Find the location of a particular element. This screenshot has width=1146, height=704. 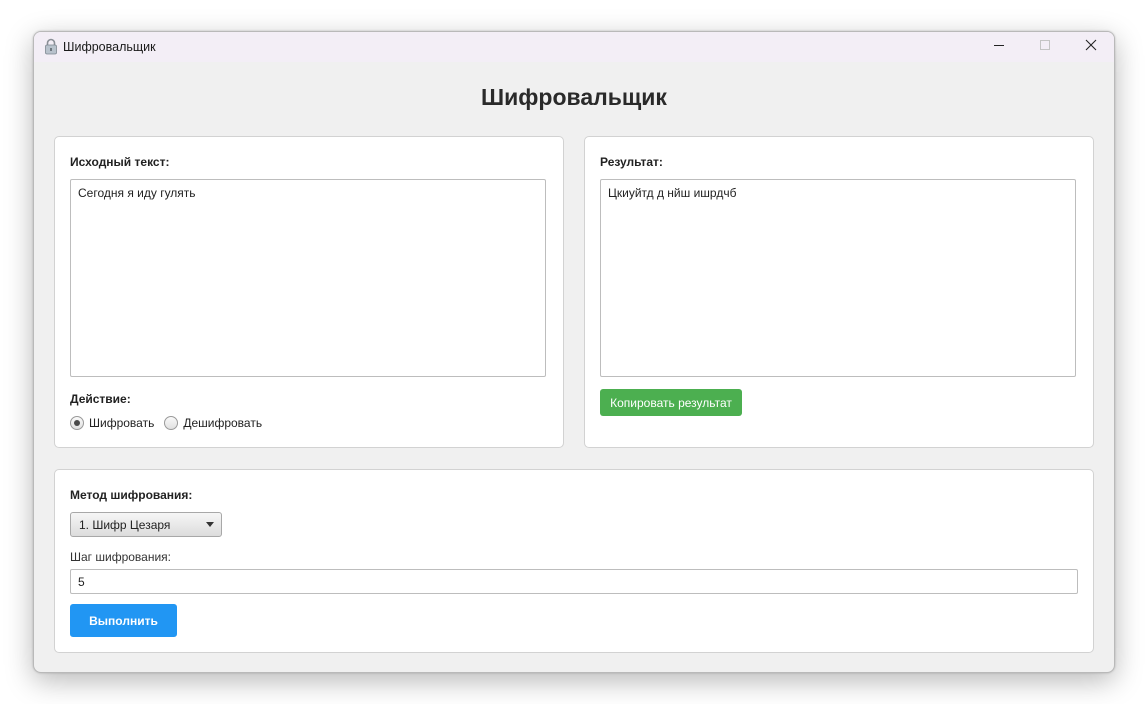

source-textarea: Сегодня я иду гулять is located at coordinates (308, 278).